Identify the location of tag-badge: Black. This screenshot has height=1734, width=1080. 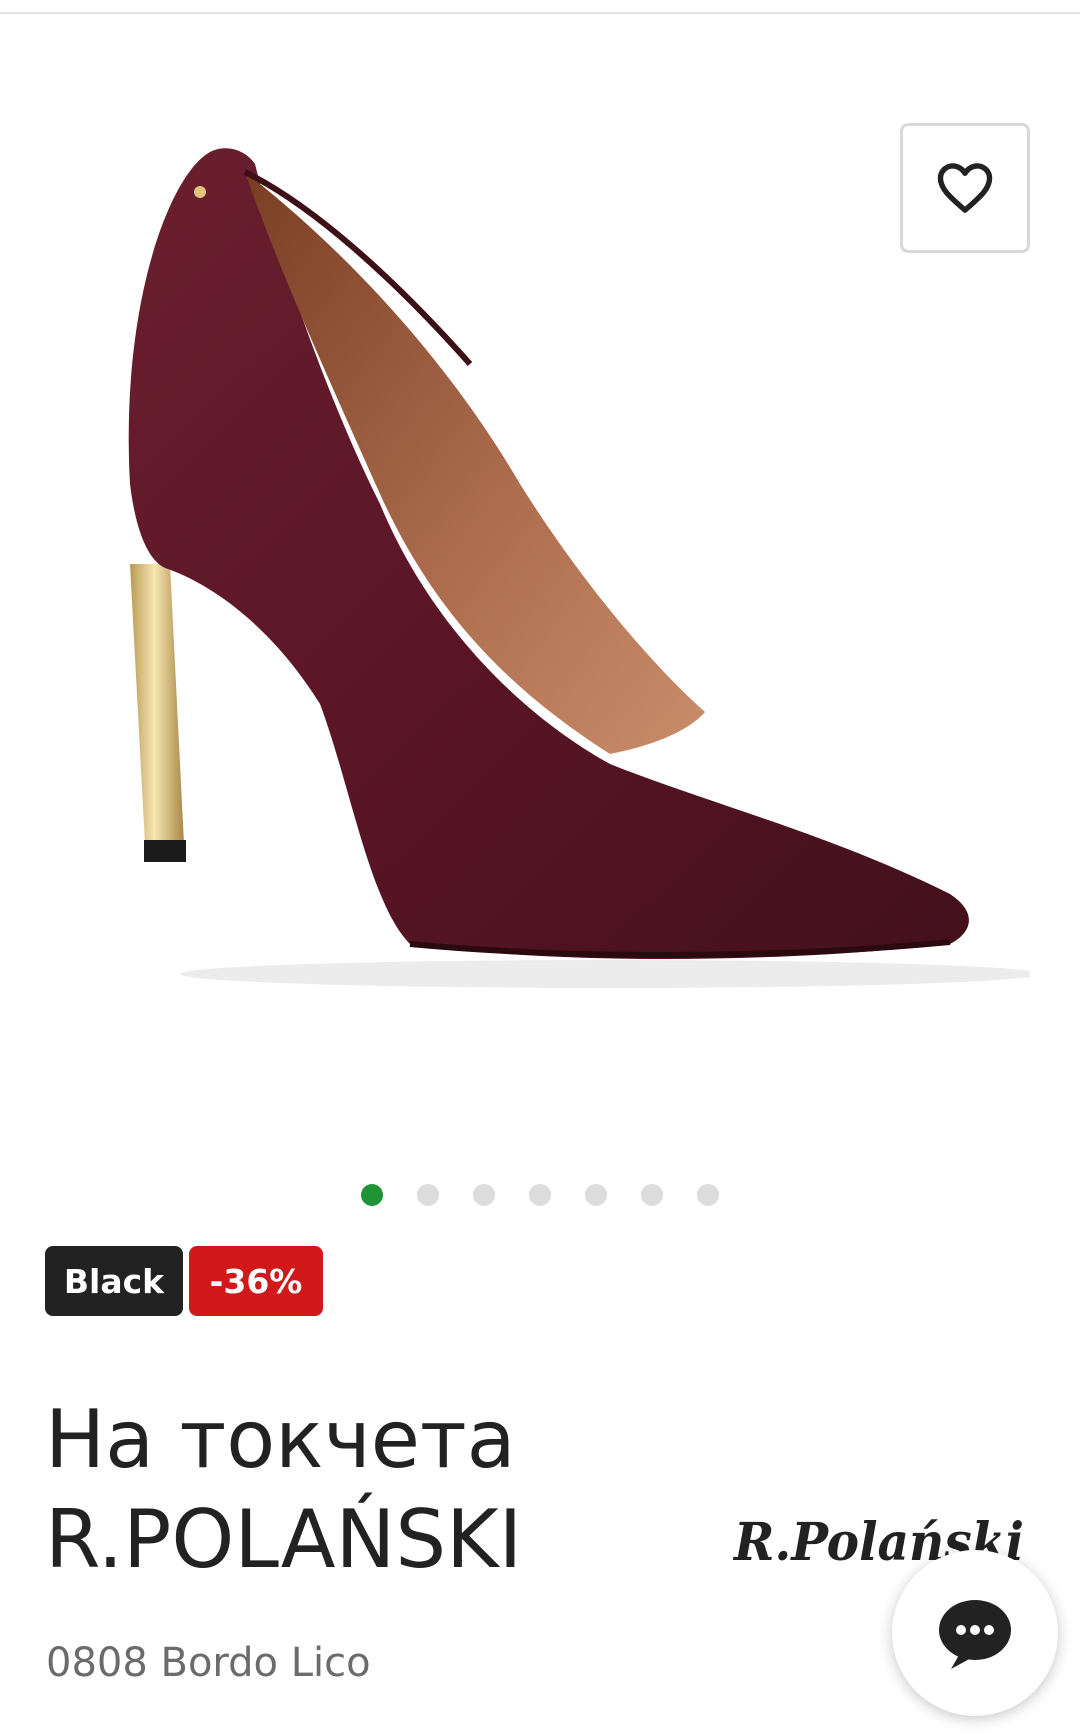
(114, 1281).